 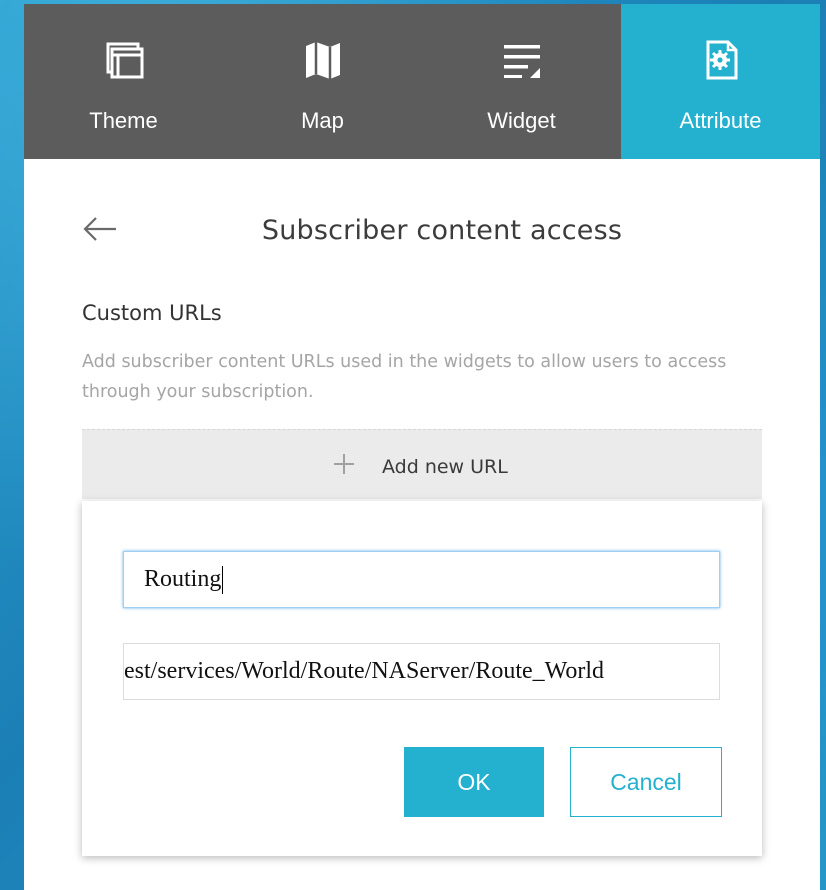 What do you see at coordinates (521, 61) in the screenshot?
I see `widget-icon` at bounding box center [521, 61].